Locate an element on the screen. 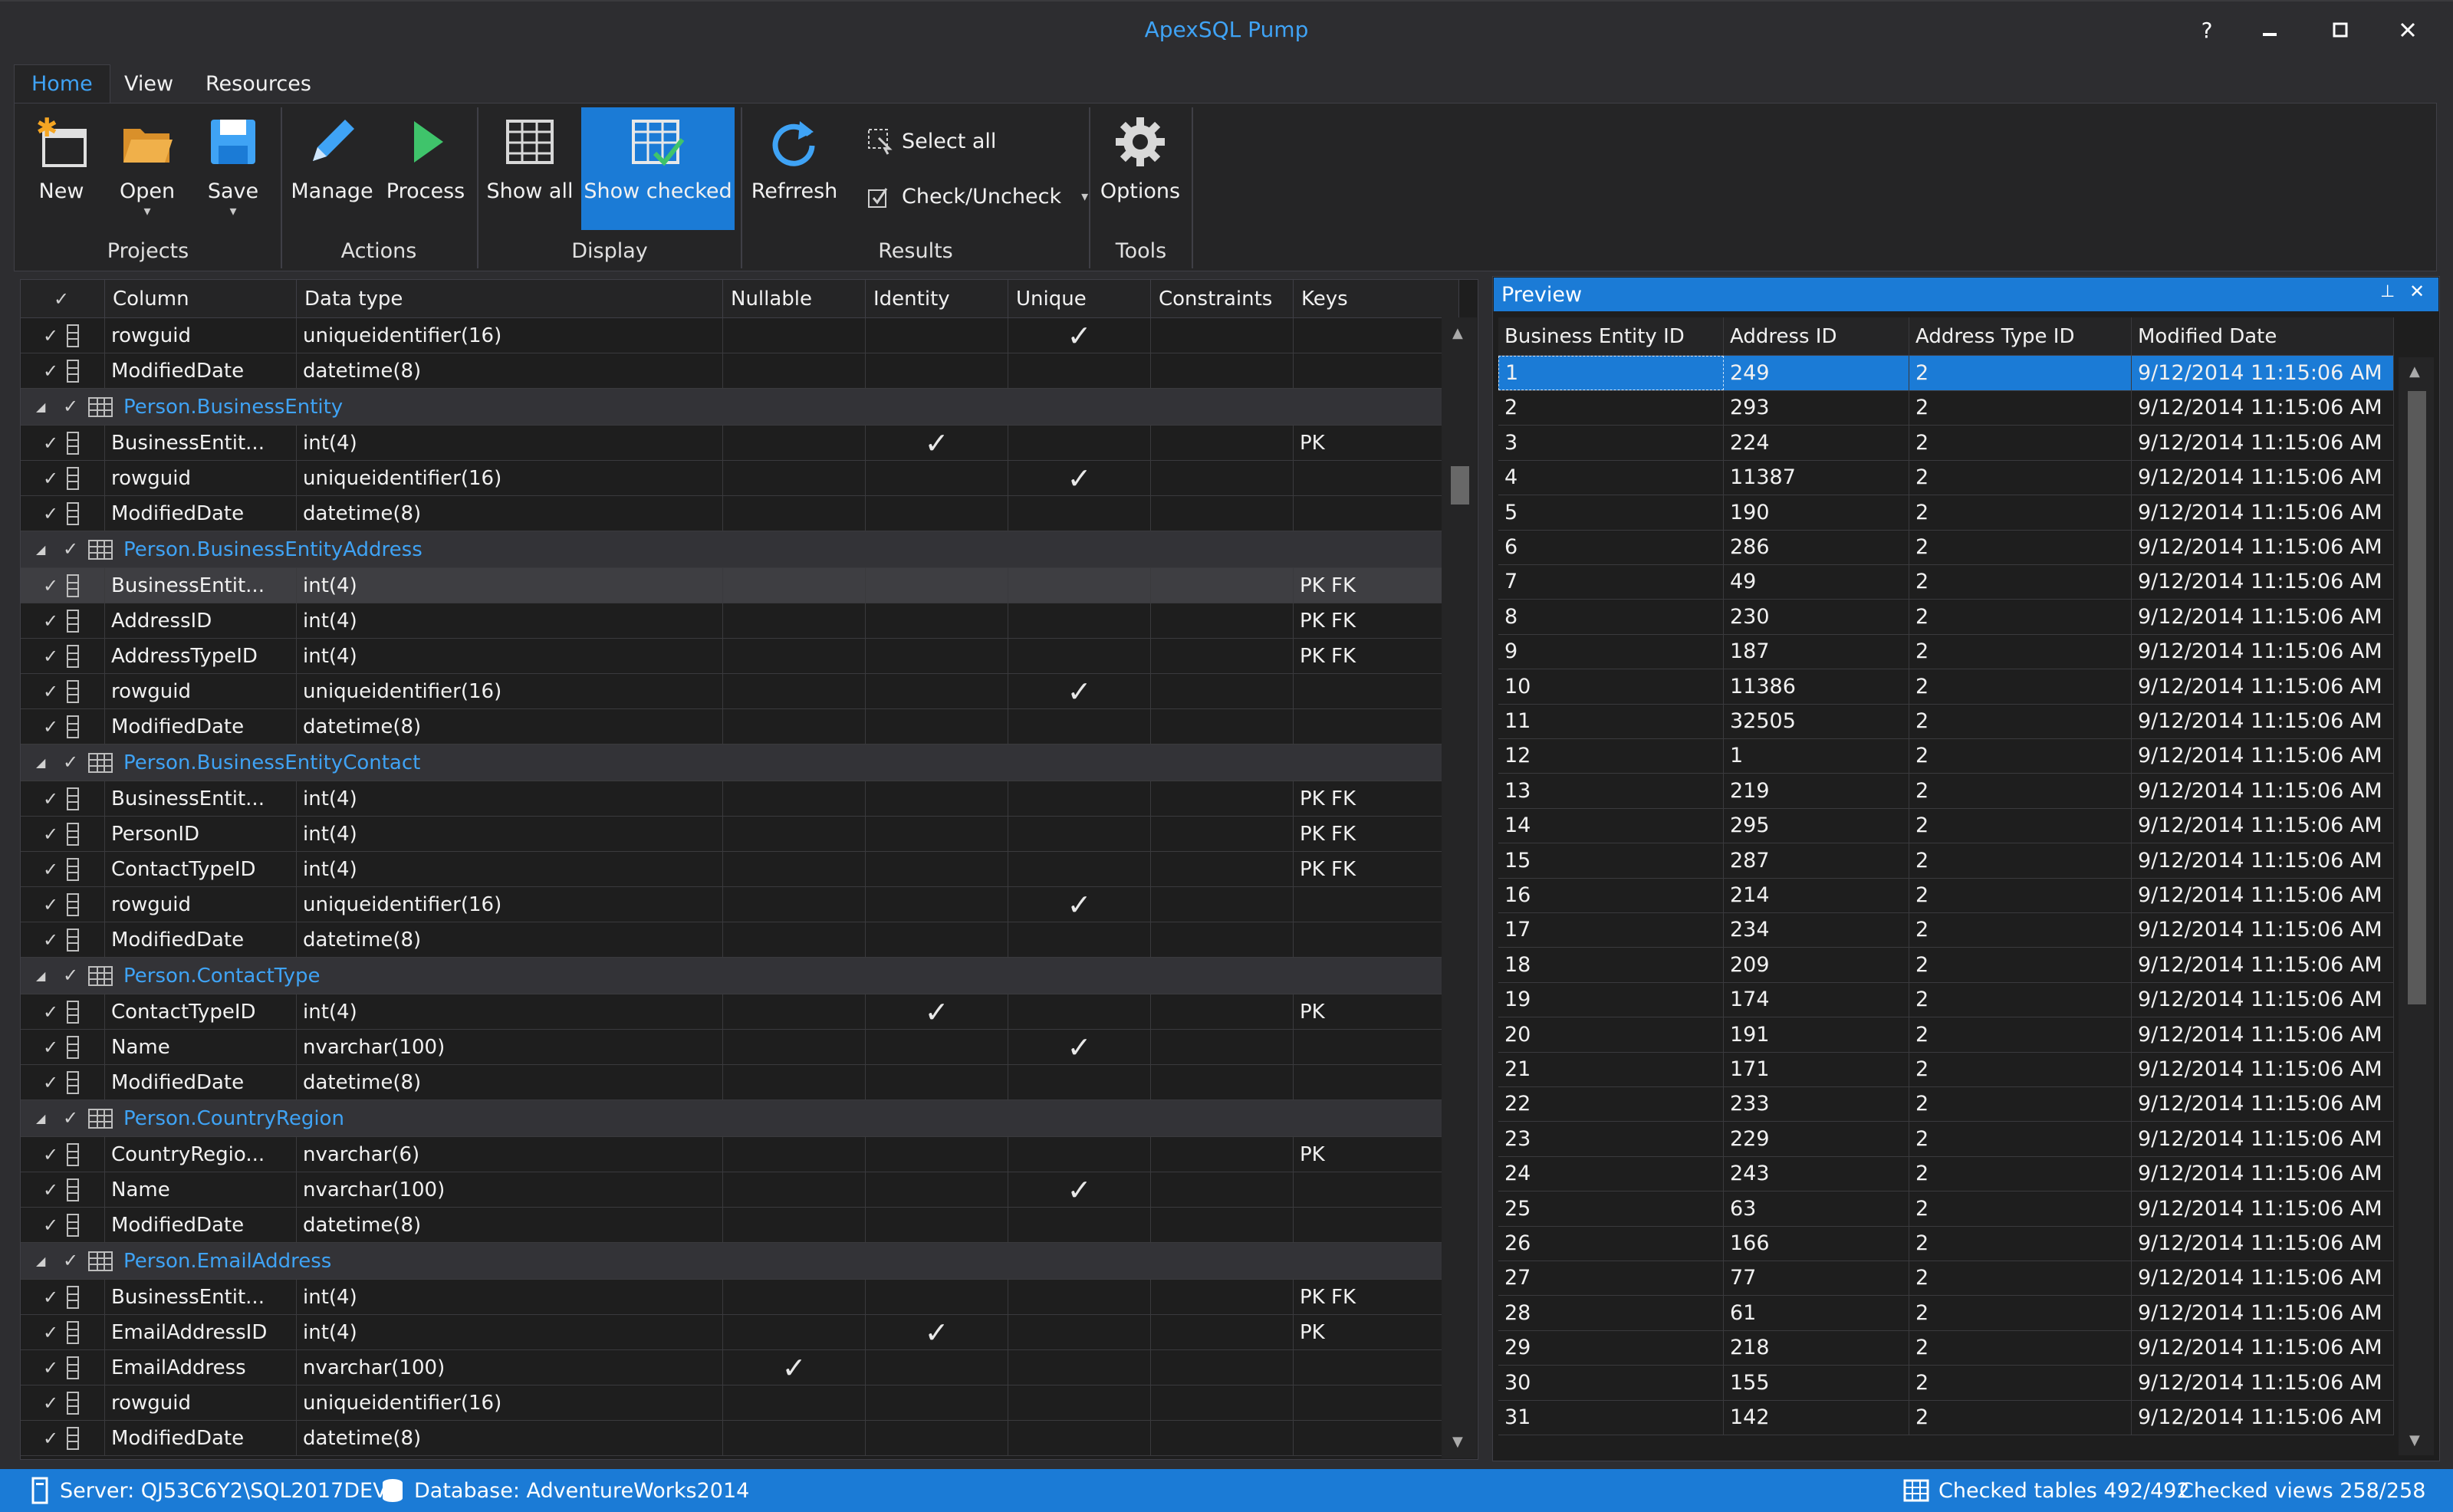 Image resolution: width=2453 pixels, height=1512 pixels. table-name-link: Person.BusinessEntity is located at coordinates (233, 407).